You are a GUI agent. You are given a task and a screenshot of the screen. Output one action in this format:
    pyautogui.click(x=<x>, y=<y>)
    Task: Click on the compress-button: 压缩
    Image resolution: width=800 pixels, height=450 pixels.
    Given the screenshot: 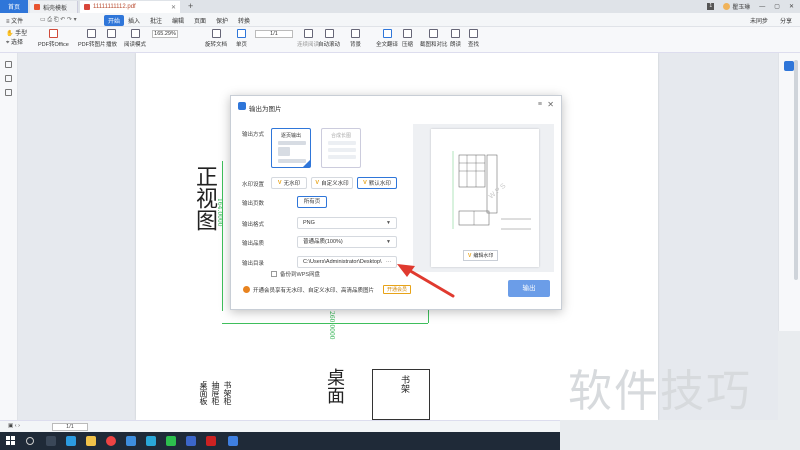 What is the action you would take?
    pyautogui.click(x=407, y=38)
    